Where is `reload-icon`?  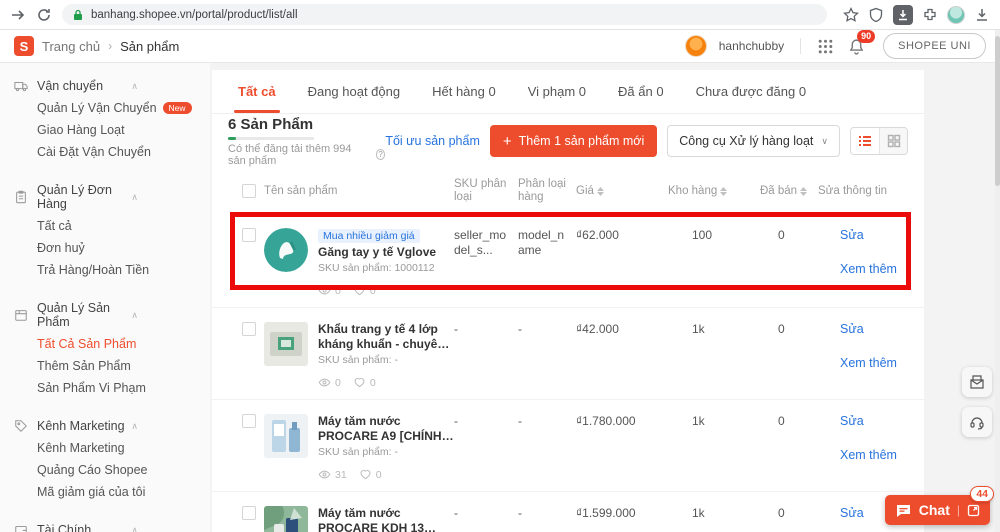 reload-icon is located at coordinates (44, 15).